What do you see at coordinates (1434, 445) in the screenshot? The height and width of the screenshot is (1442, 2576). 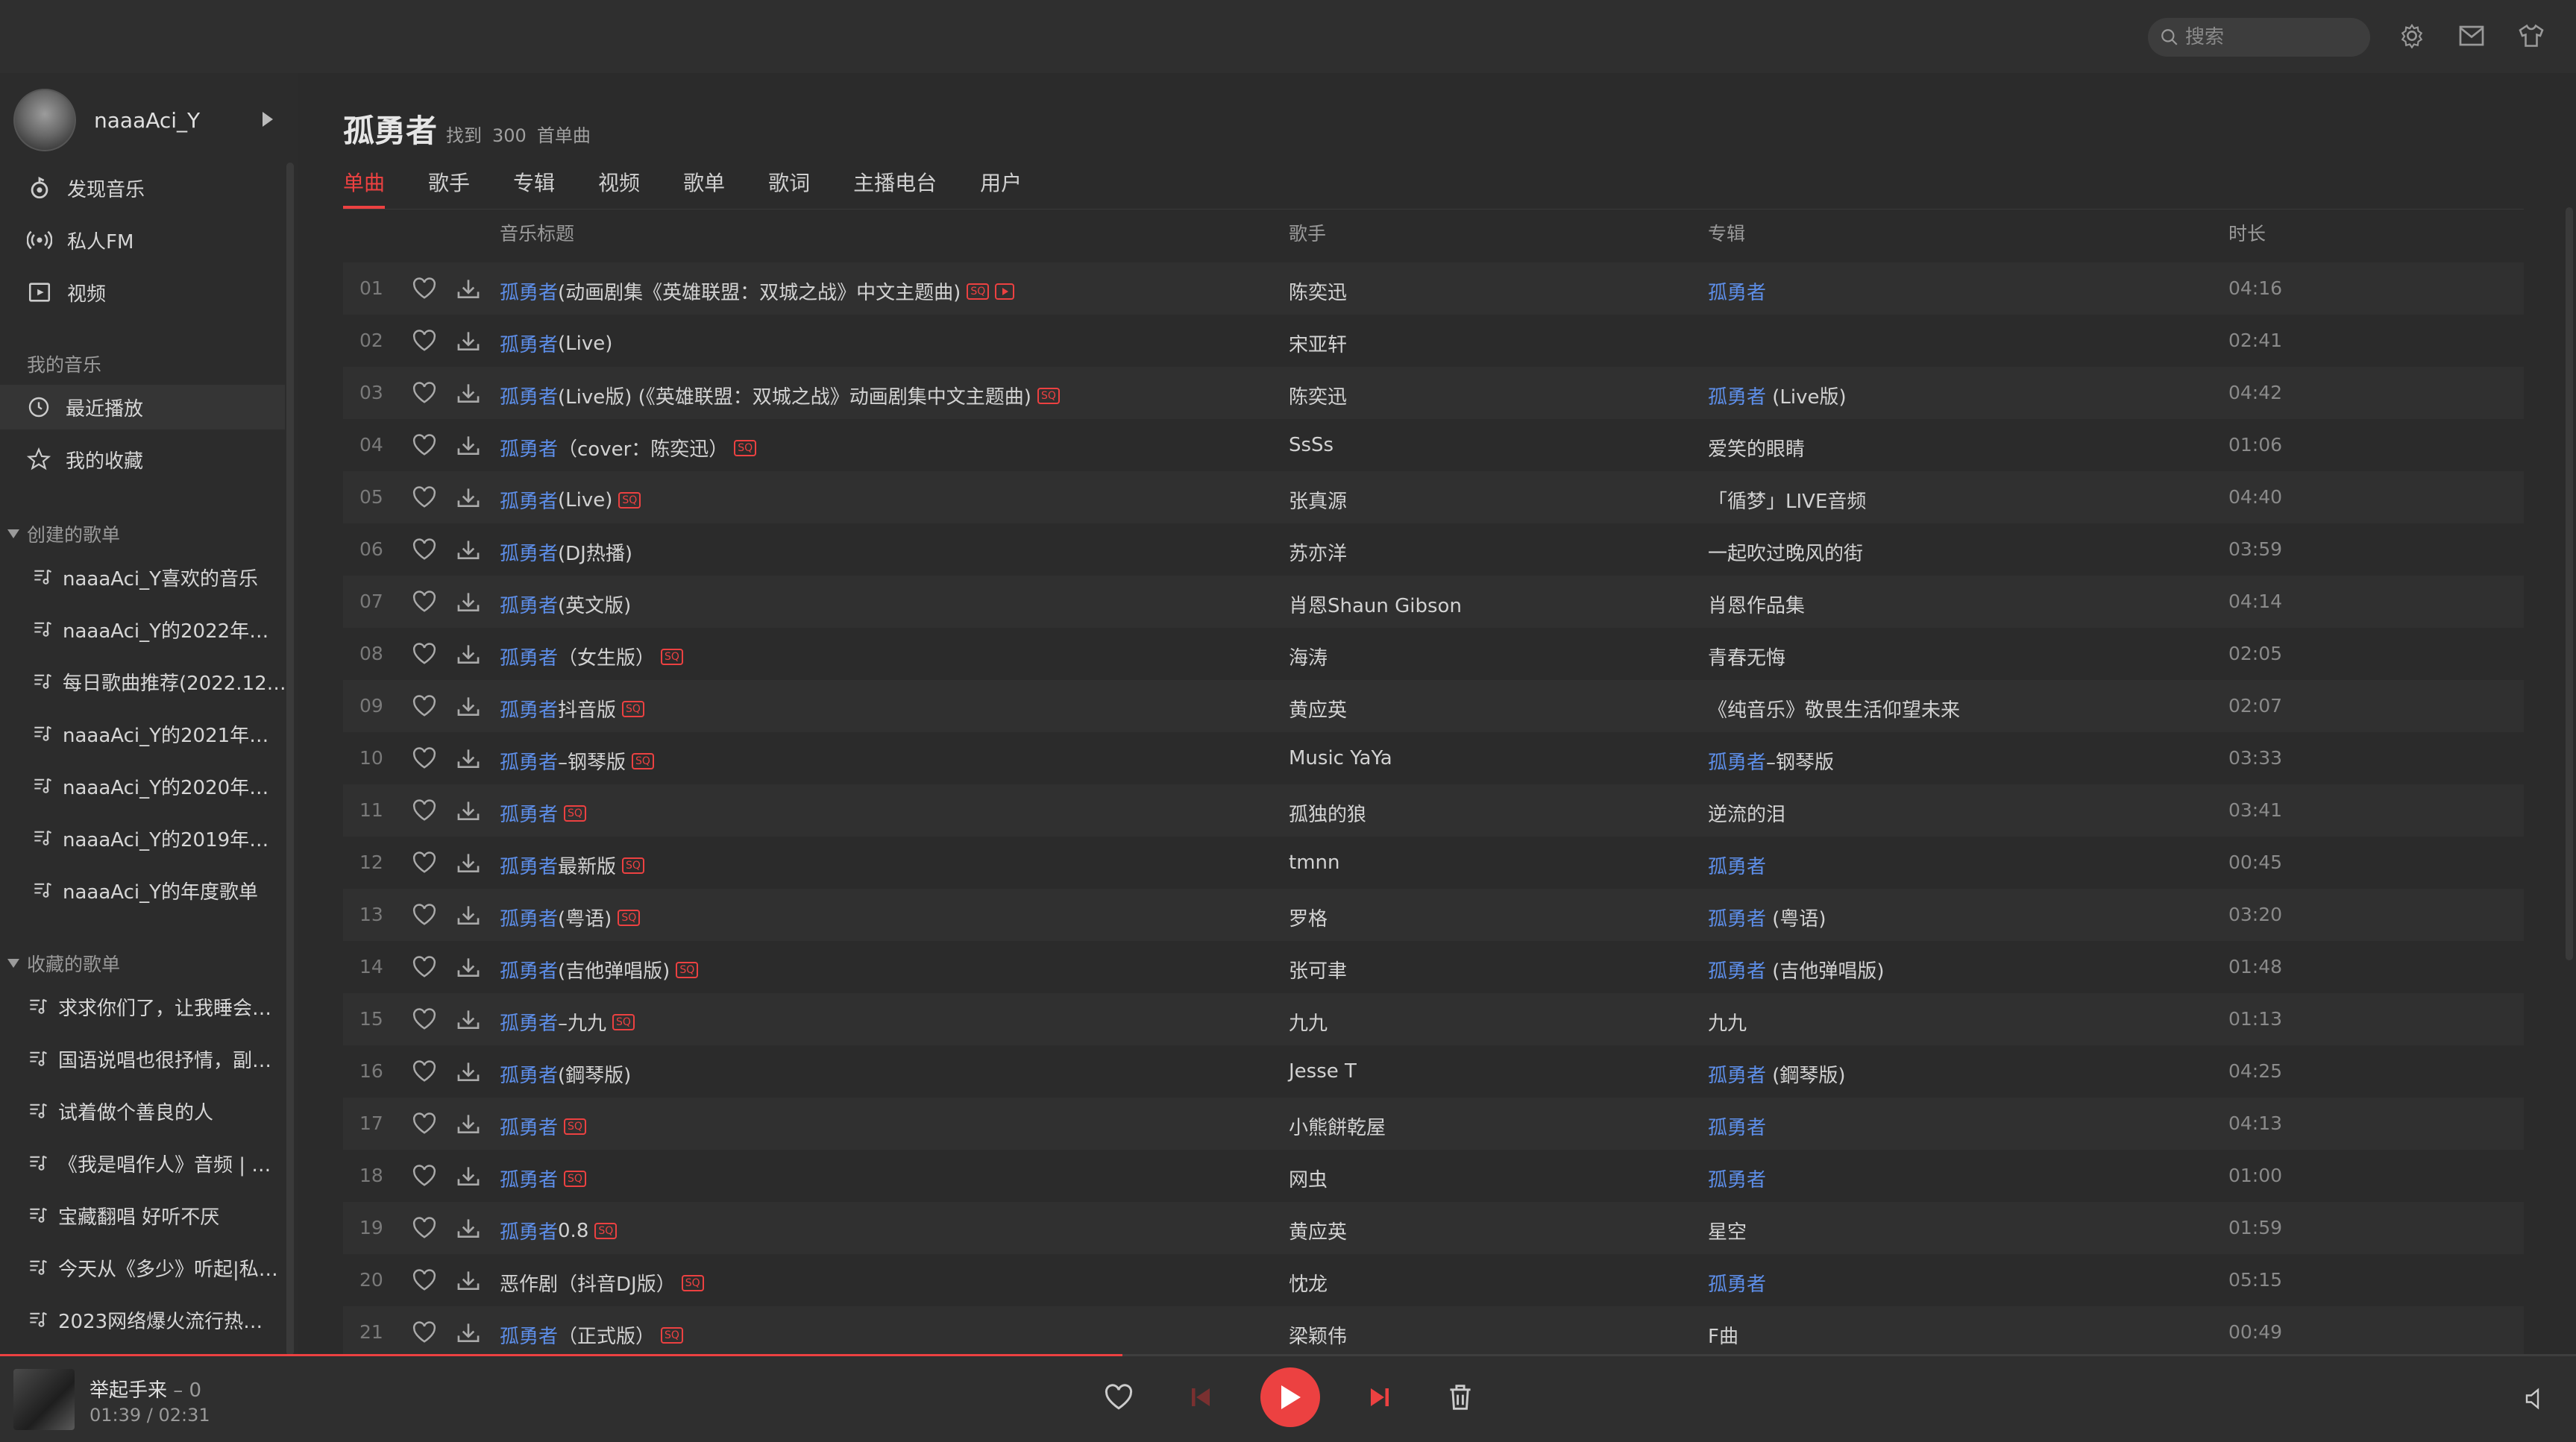 I see `table-row: 04 孤勇者 （cover：陈奕迅） SQ SsSs 爱笑的眼睛 01:06` at bounding box center [1434, 445].